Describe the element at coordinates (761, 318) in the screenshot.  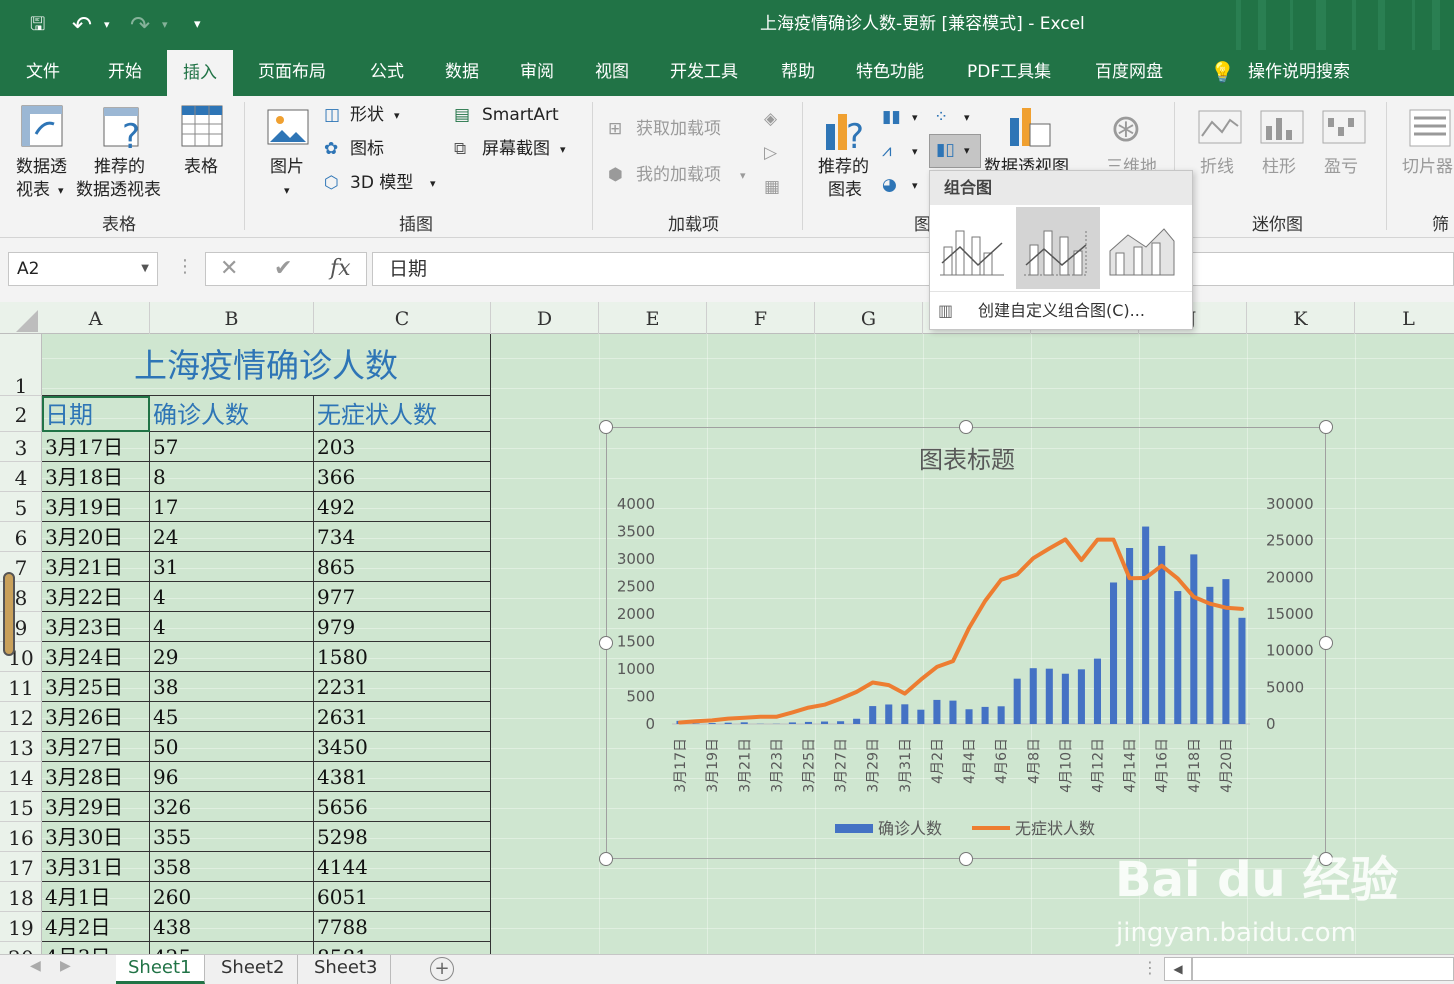
I see `column-header: F` at that location.